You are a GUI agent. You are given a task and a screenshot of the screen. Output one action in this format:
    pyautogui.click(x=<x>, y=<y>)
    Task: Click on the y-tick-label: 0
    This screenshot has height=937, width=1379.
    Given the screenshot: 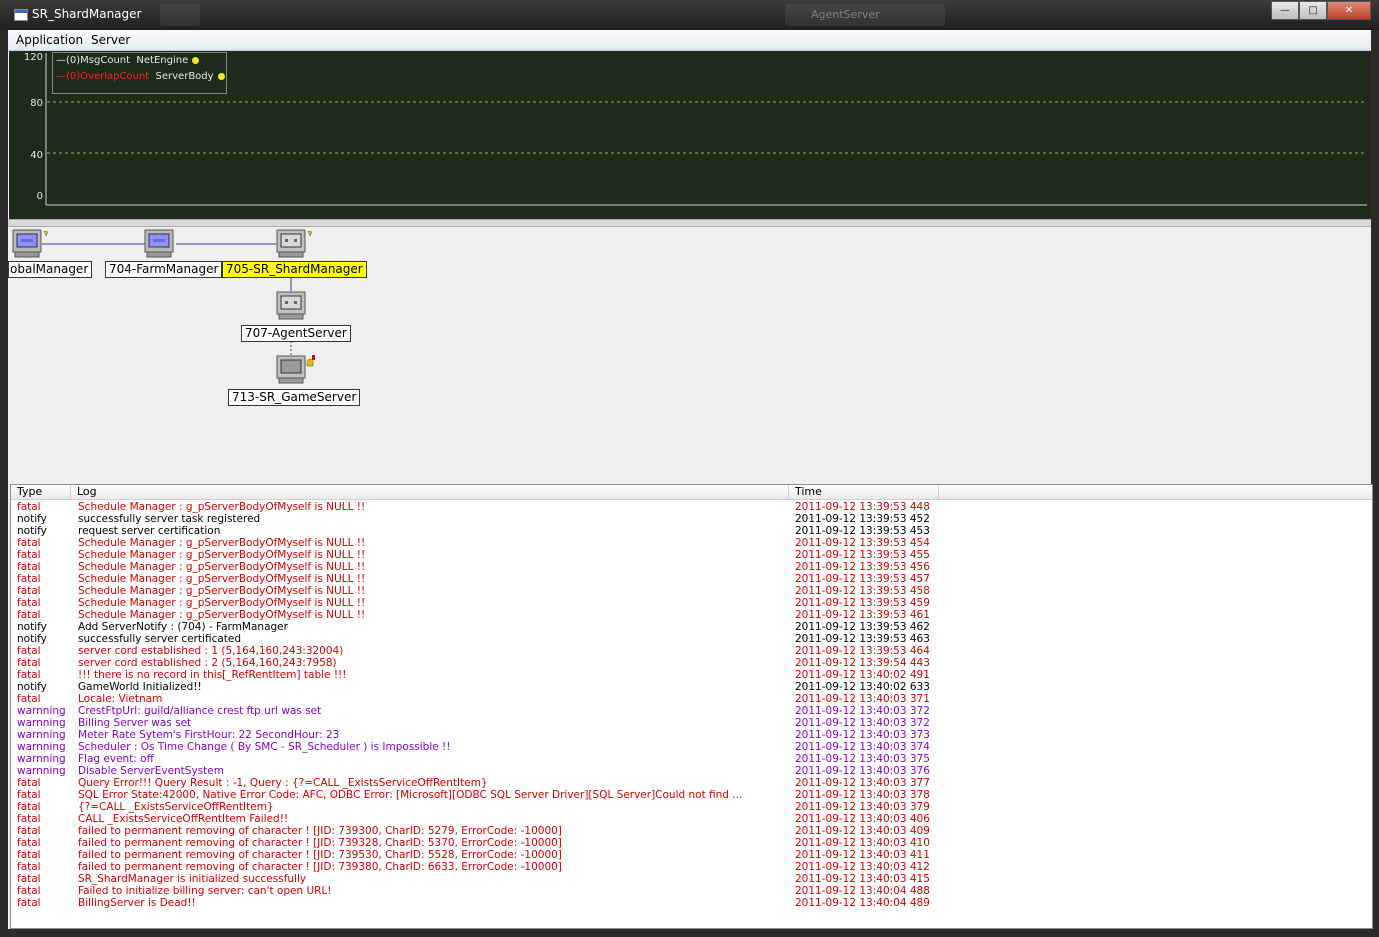 What is the action you would take?
    pyautogui.click(x=39, y=196)
    